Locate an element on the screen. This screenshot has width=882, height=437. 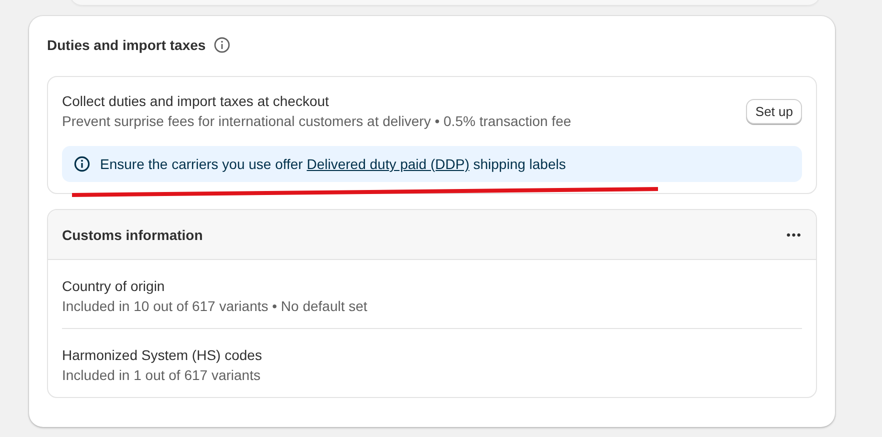
more-actions-button: ••• is located at coordinates (794, 235).